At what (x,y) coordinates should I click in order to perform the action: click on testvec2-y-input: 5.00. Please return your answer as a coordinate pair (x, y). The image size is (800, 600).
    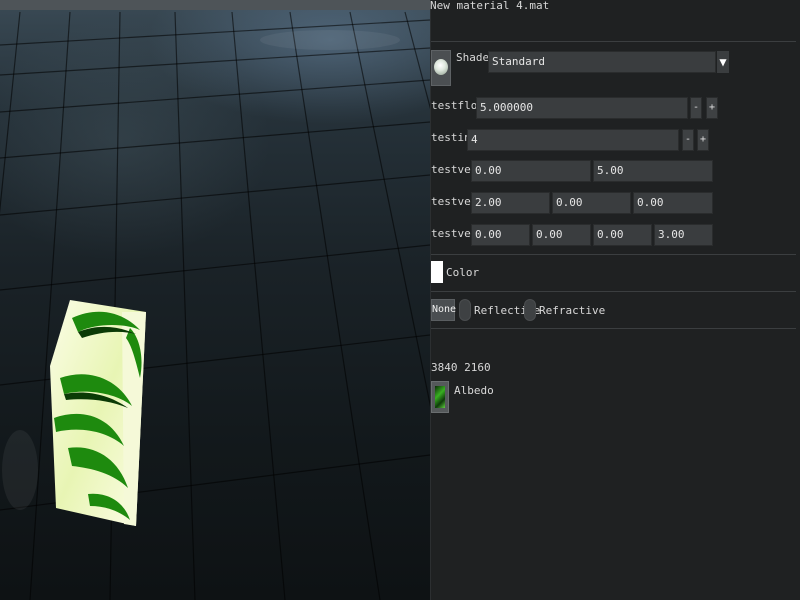
    Looking at the image, I should click on (653, 171).